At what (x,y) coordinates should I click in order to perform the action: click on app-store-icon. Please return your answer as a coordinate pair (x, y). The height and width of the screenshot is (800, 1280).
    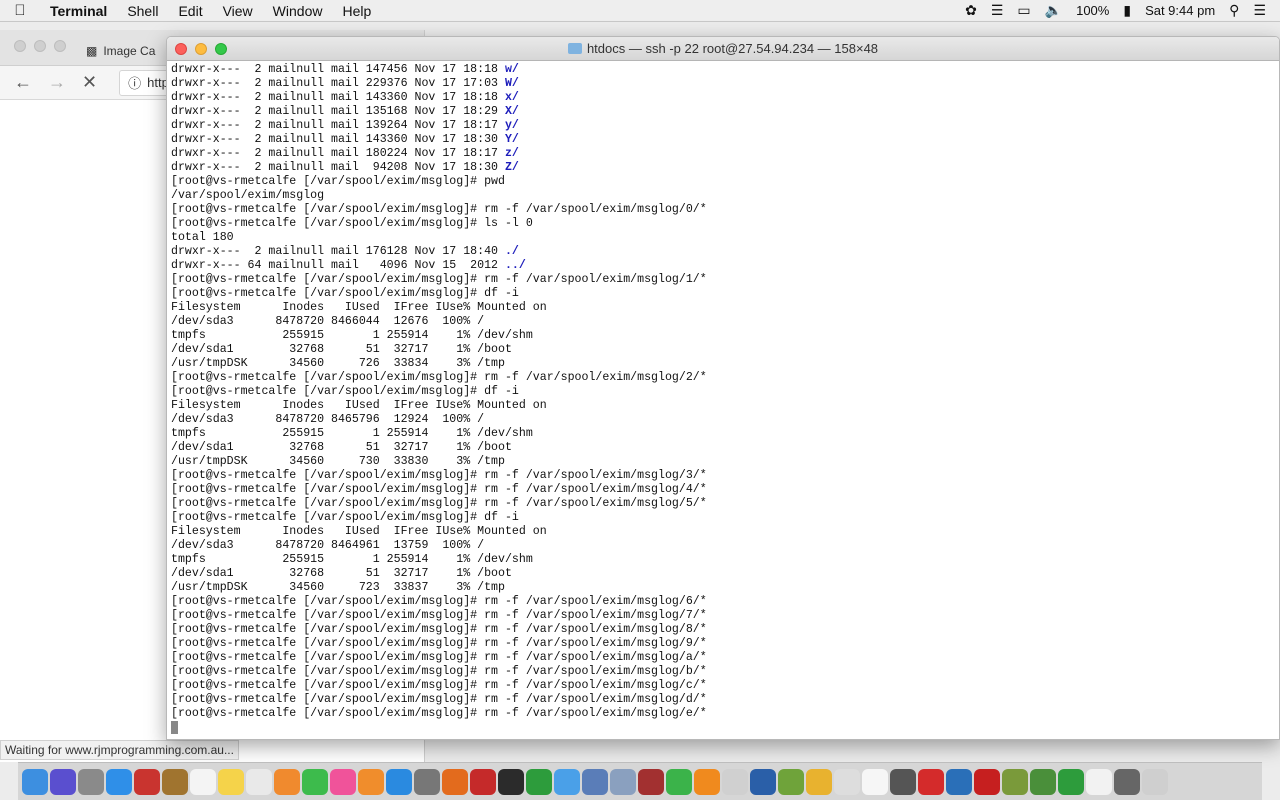
    Looking at the image, I should click on (399, 781).